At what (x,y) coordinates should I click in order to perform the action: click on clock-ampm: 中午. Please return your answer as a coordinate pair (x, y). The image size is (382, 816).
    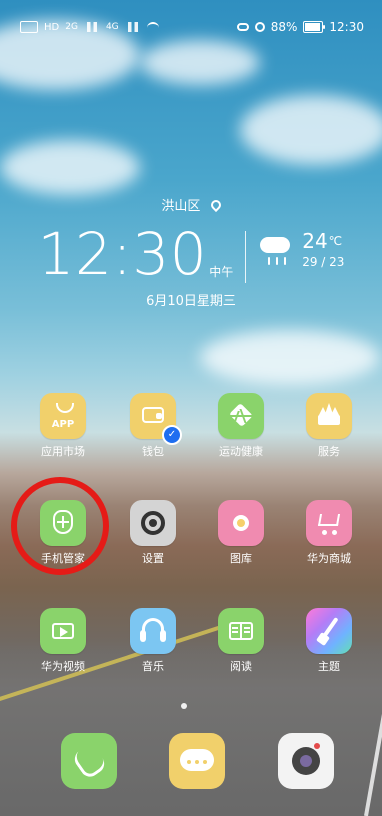
    Looking at the image, I should click on (221, 272).